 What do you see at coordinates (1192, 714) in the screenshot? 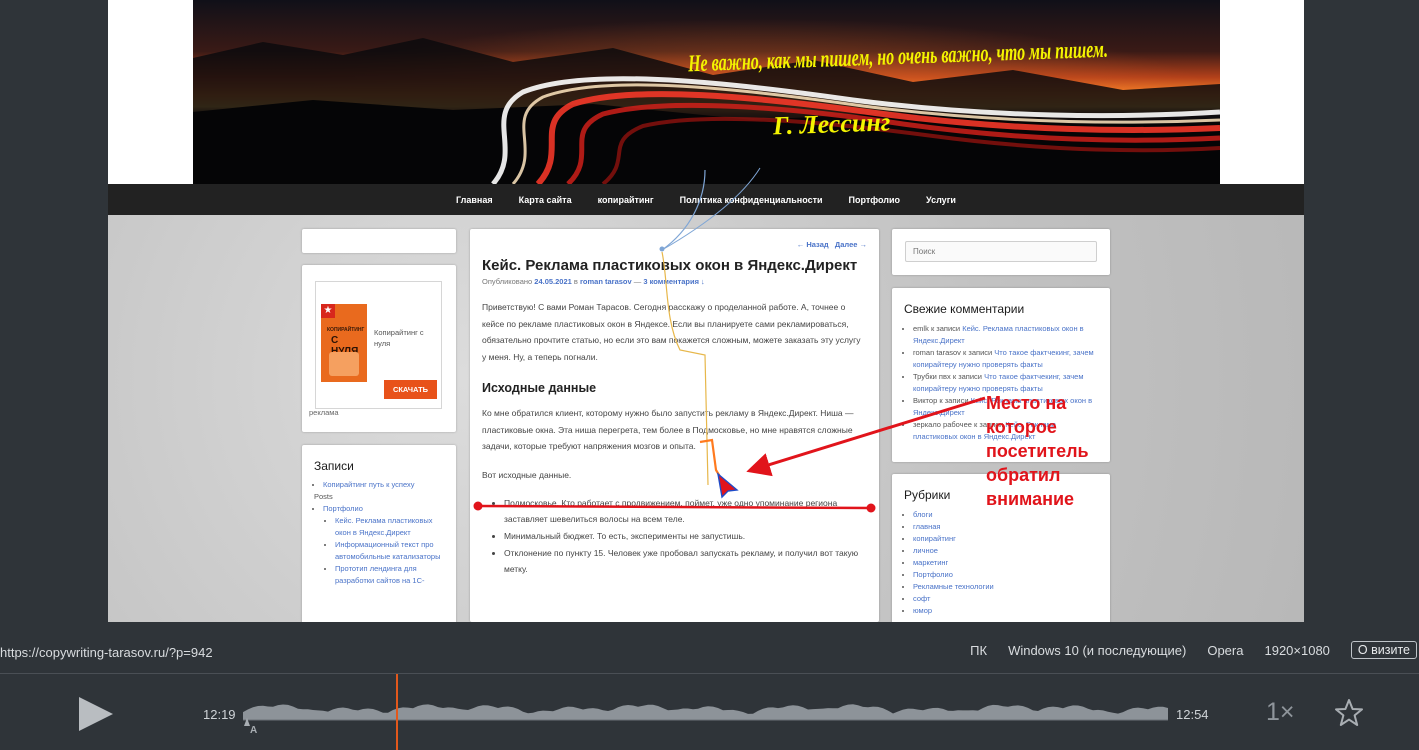
I see `time-end: 12:54` at bounding box center [1192, 714].